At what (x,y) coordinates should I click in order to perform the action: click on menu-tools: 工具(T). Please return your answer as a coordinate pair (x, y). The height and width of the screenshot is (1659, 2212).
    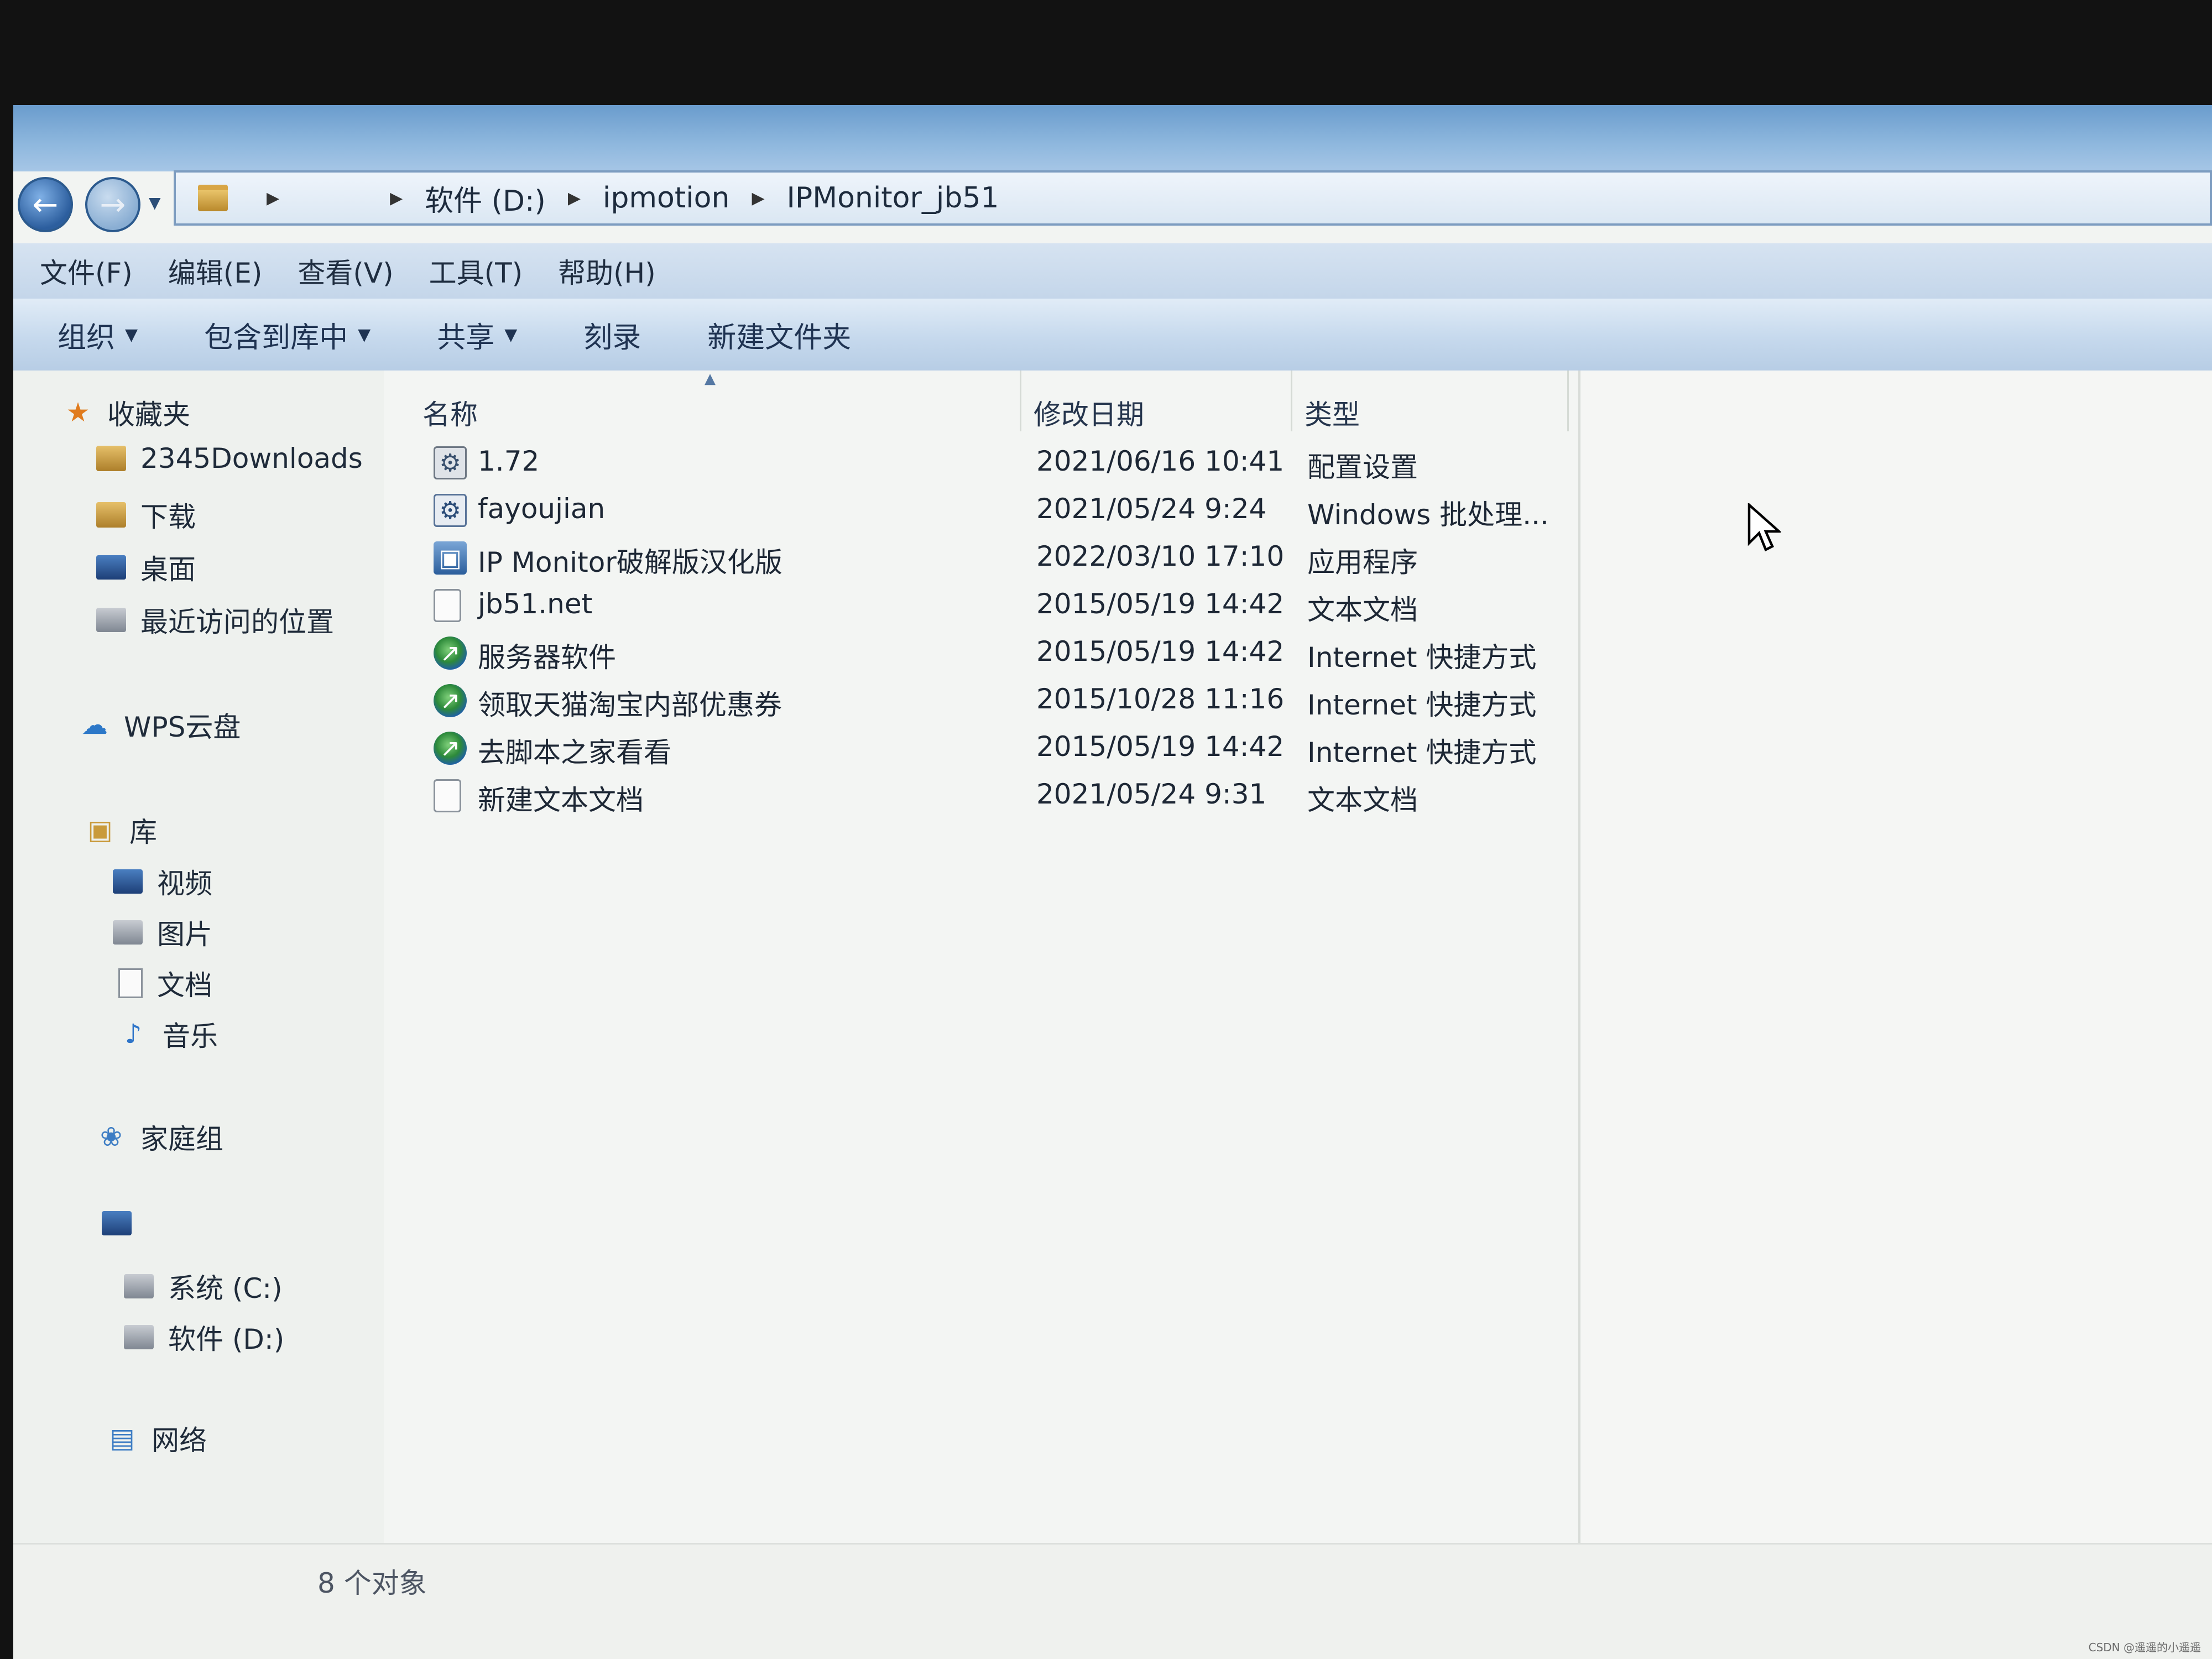
    Looking at the image, I should click on (476, 271).